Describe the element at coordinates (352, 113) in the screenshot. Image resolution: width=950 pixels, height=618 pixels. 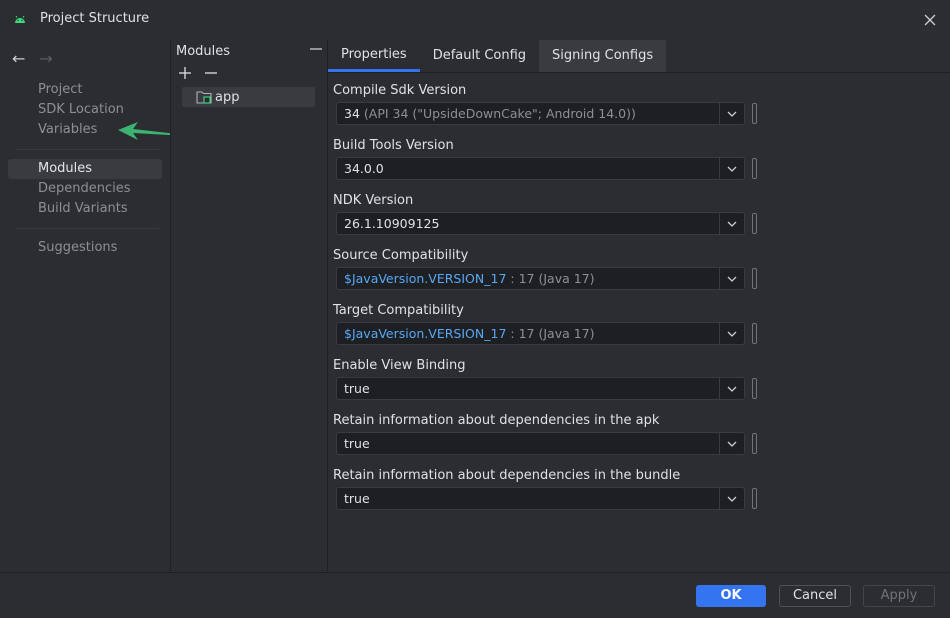
I see `combo-value-text: 34` at that location.